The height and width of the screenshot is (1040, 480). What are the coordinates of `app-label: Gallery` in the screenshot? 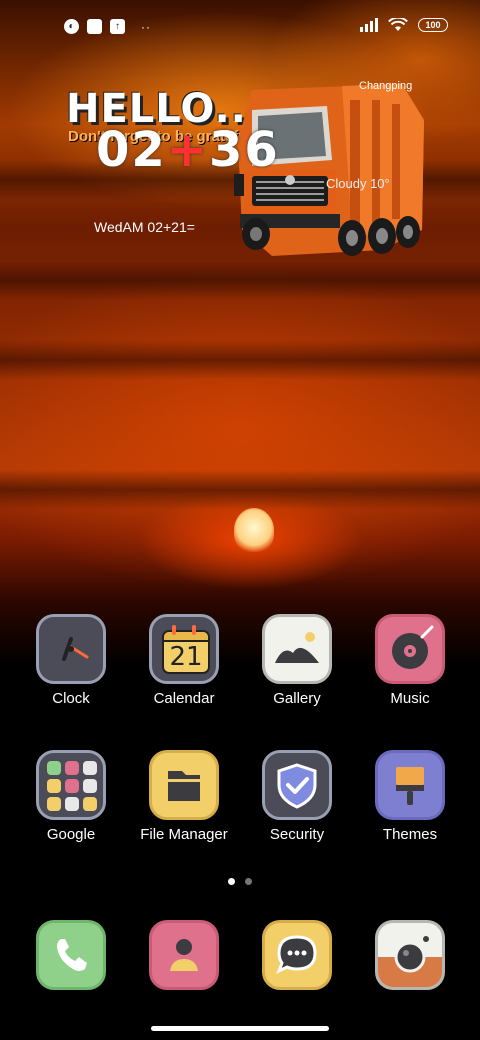 It's located at (297, 698).